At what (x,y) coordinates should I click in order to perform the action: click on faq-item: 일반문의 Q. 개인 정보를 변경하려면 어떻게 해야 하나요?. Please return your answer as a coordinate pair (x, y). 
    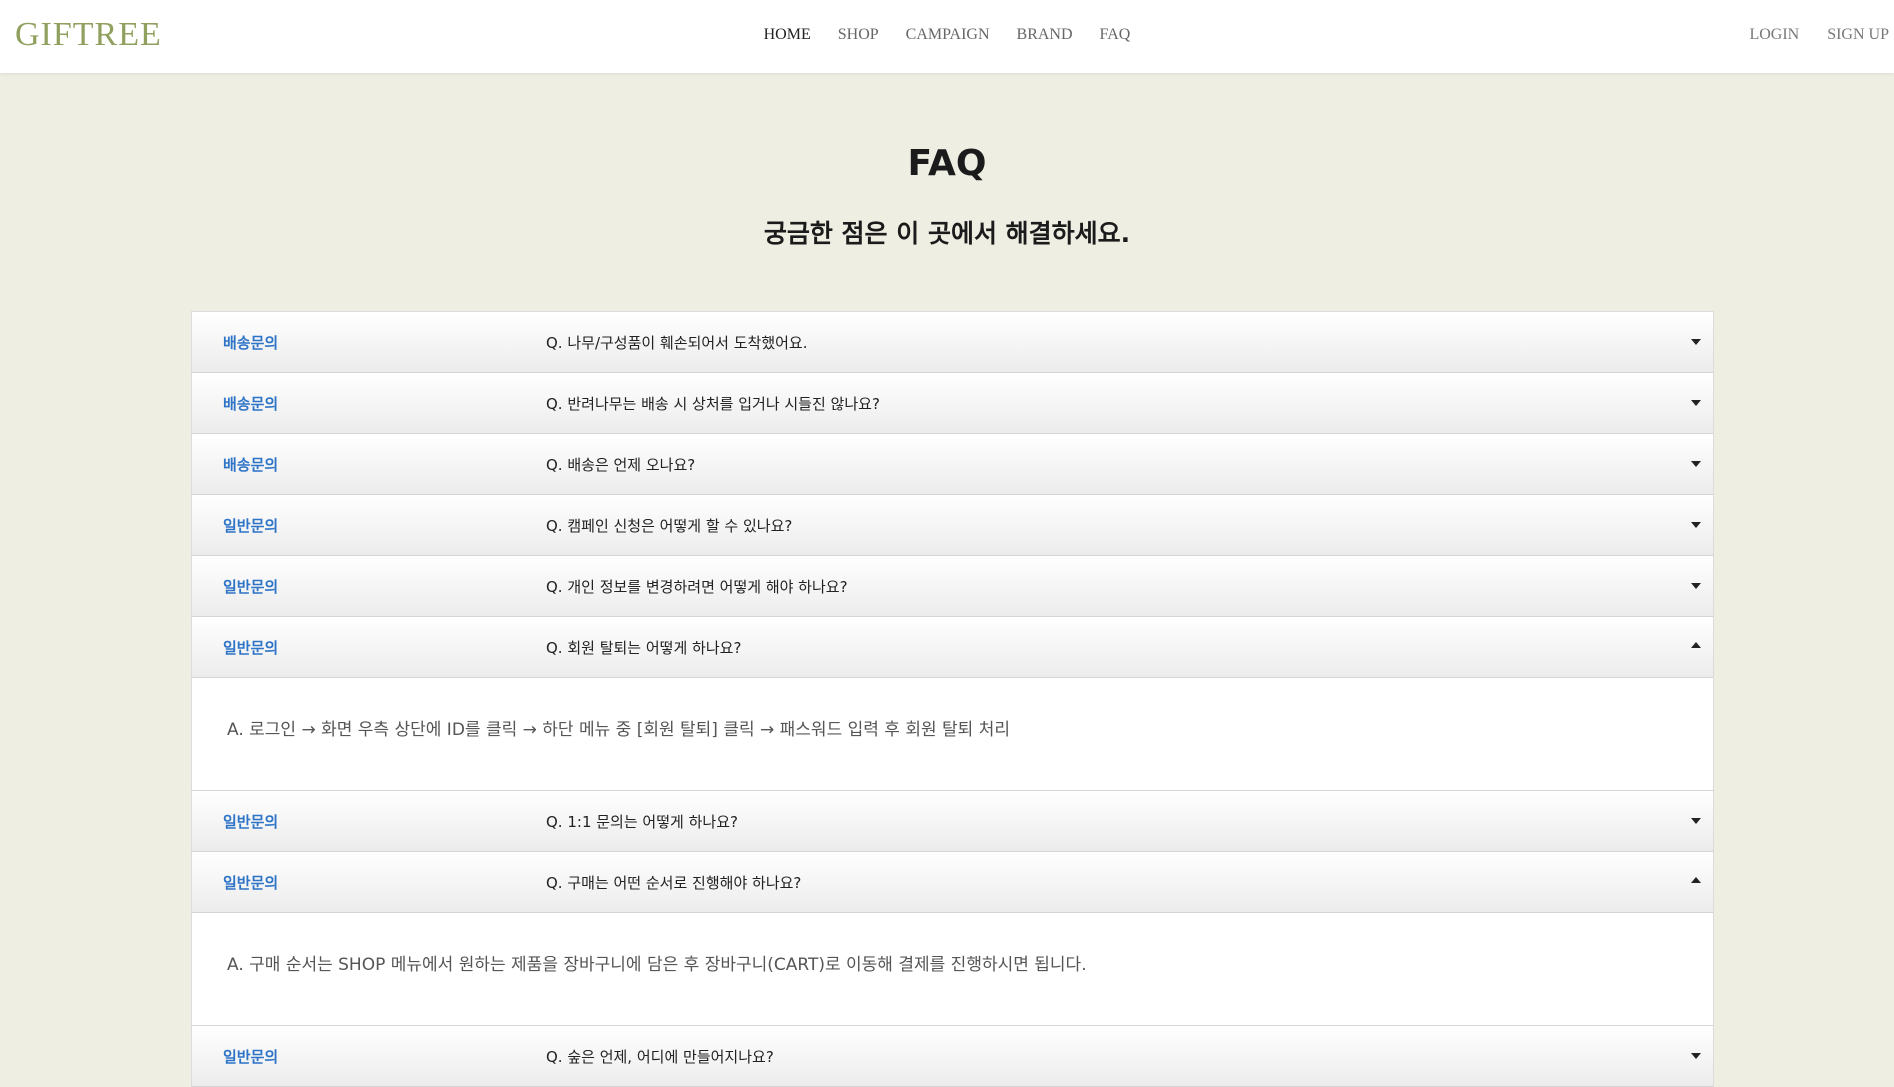
    Looking at the image, I should click on (952, 586).